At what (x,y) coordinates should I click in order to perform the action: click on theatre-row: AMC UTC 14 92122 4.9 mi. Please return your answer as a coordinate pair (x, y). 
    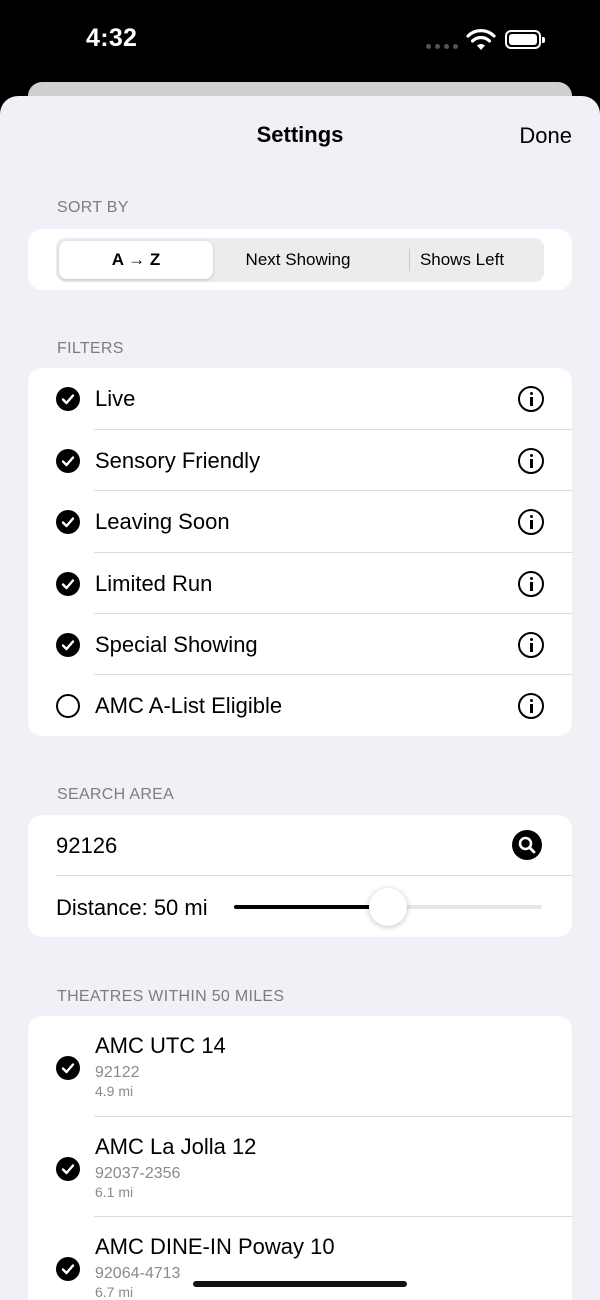
    Looking at the image, I should click on (300, 1066).